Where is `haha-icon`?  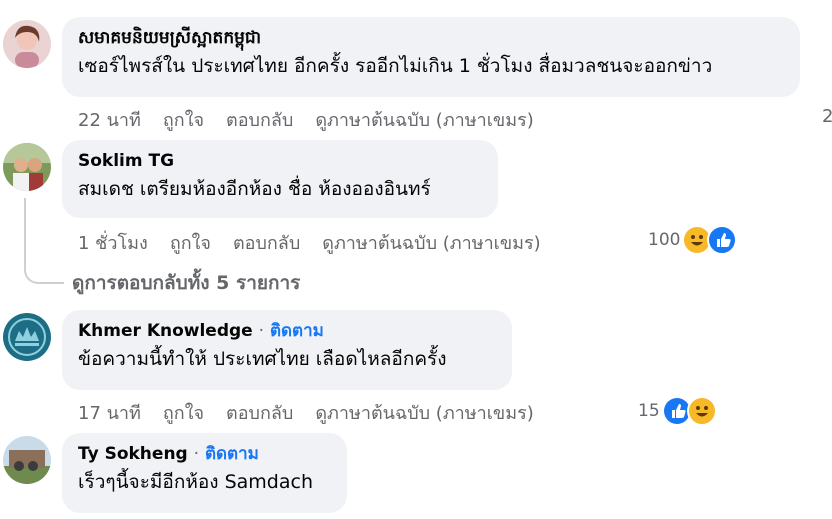 haha-icon is located at coordinates (701, 411).